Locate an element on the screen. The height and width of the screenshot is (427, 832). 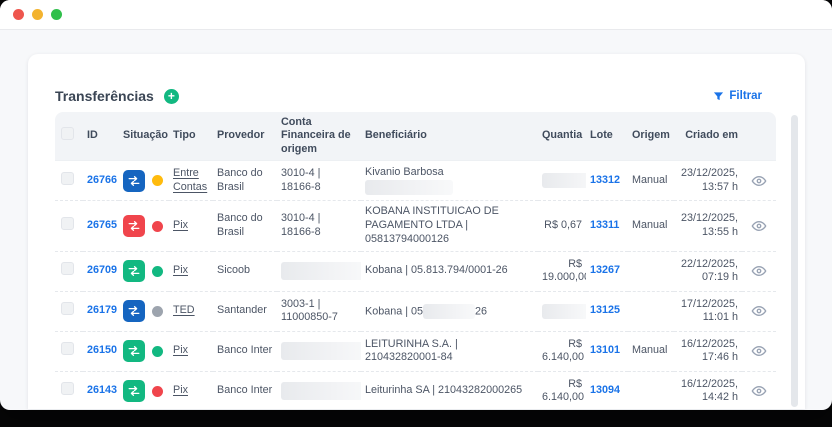
transfer-id-link: 26766 is located at coordinates (102, 180).